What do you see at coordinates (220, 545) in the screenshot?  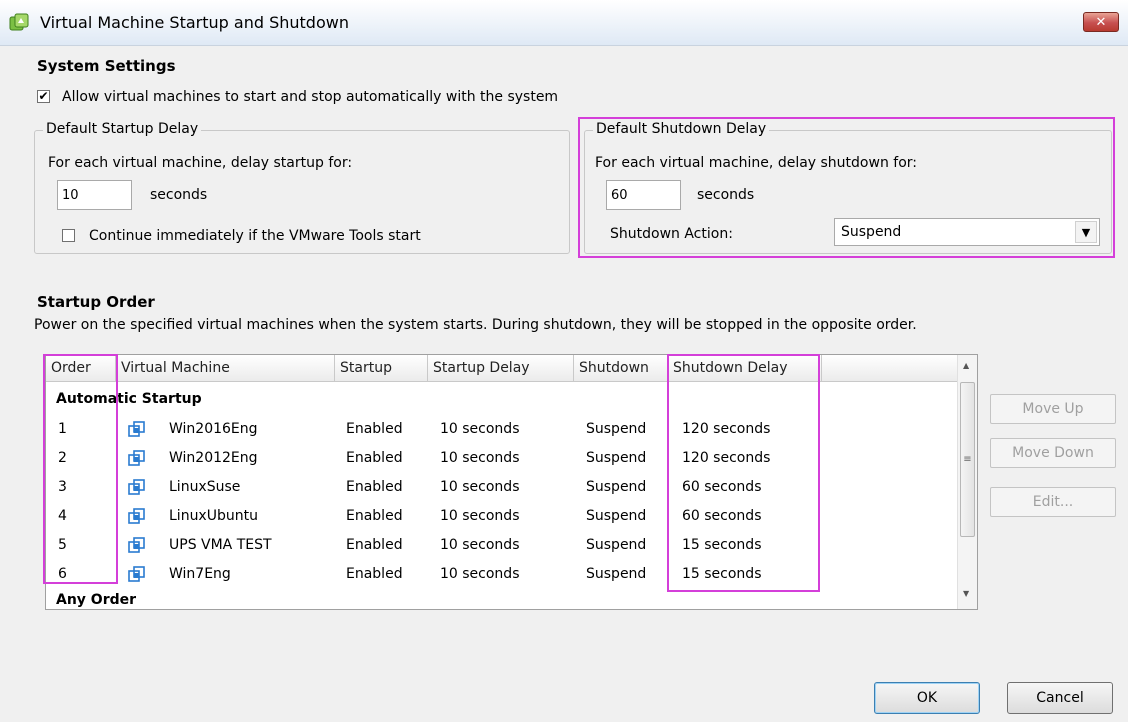 I see `row-vm-name: UPS VMA TEST` at bounding box center [220, 545].